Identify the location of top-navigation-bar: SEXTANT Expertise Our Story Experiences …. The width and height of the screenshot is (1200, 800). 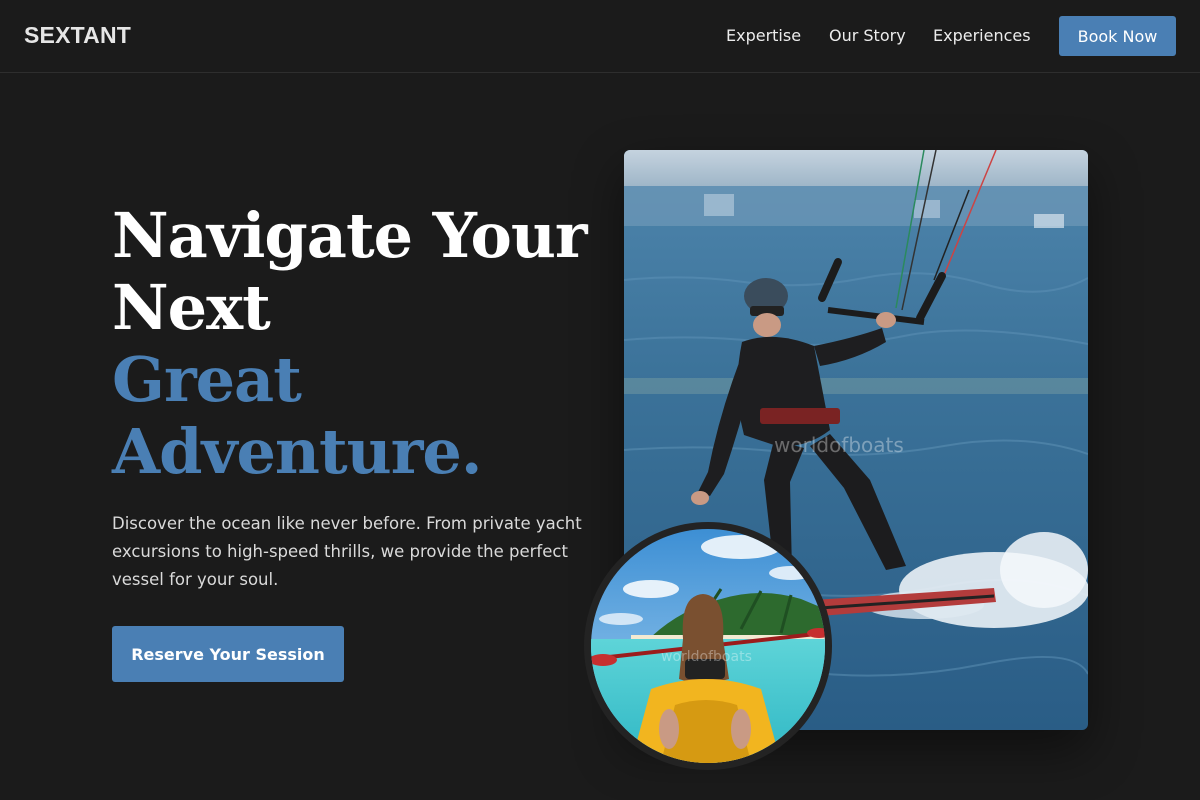
(600, 36).